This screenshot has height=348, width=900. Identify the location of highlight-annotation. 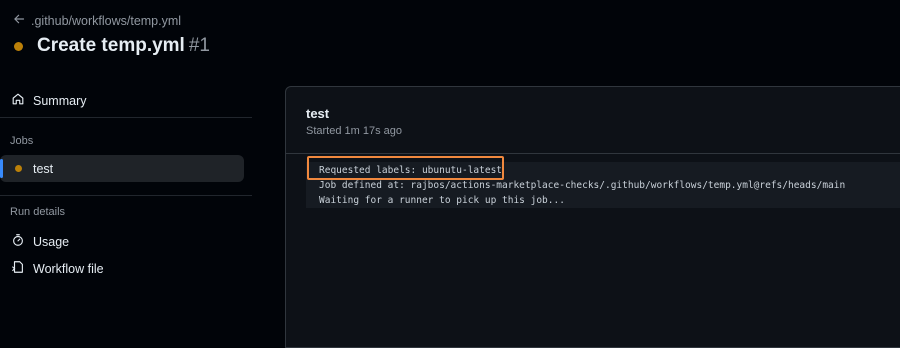
(405, 168).